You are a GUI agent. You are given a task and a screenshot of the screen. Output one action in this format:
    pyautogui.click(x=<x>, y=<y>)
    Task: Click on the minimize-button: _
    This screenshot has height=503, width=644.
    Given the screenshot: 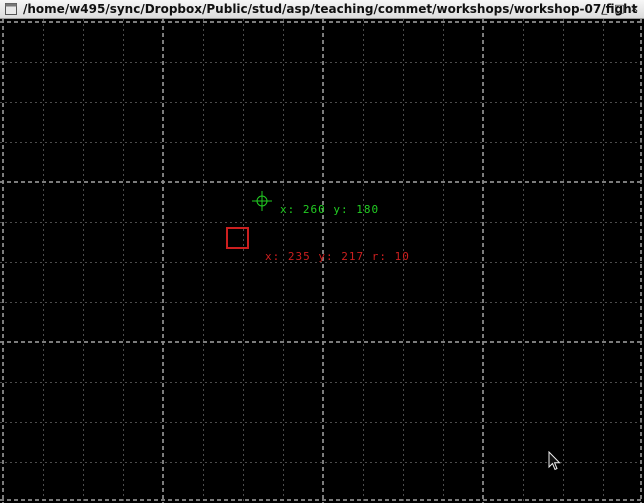 What is the action you would take?
    pyautogui.click(x=604, y=9)
    